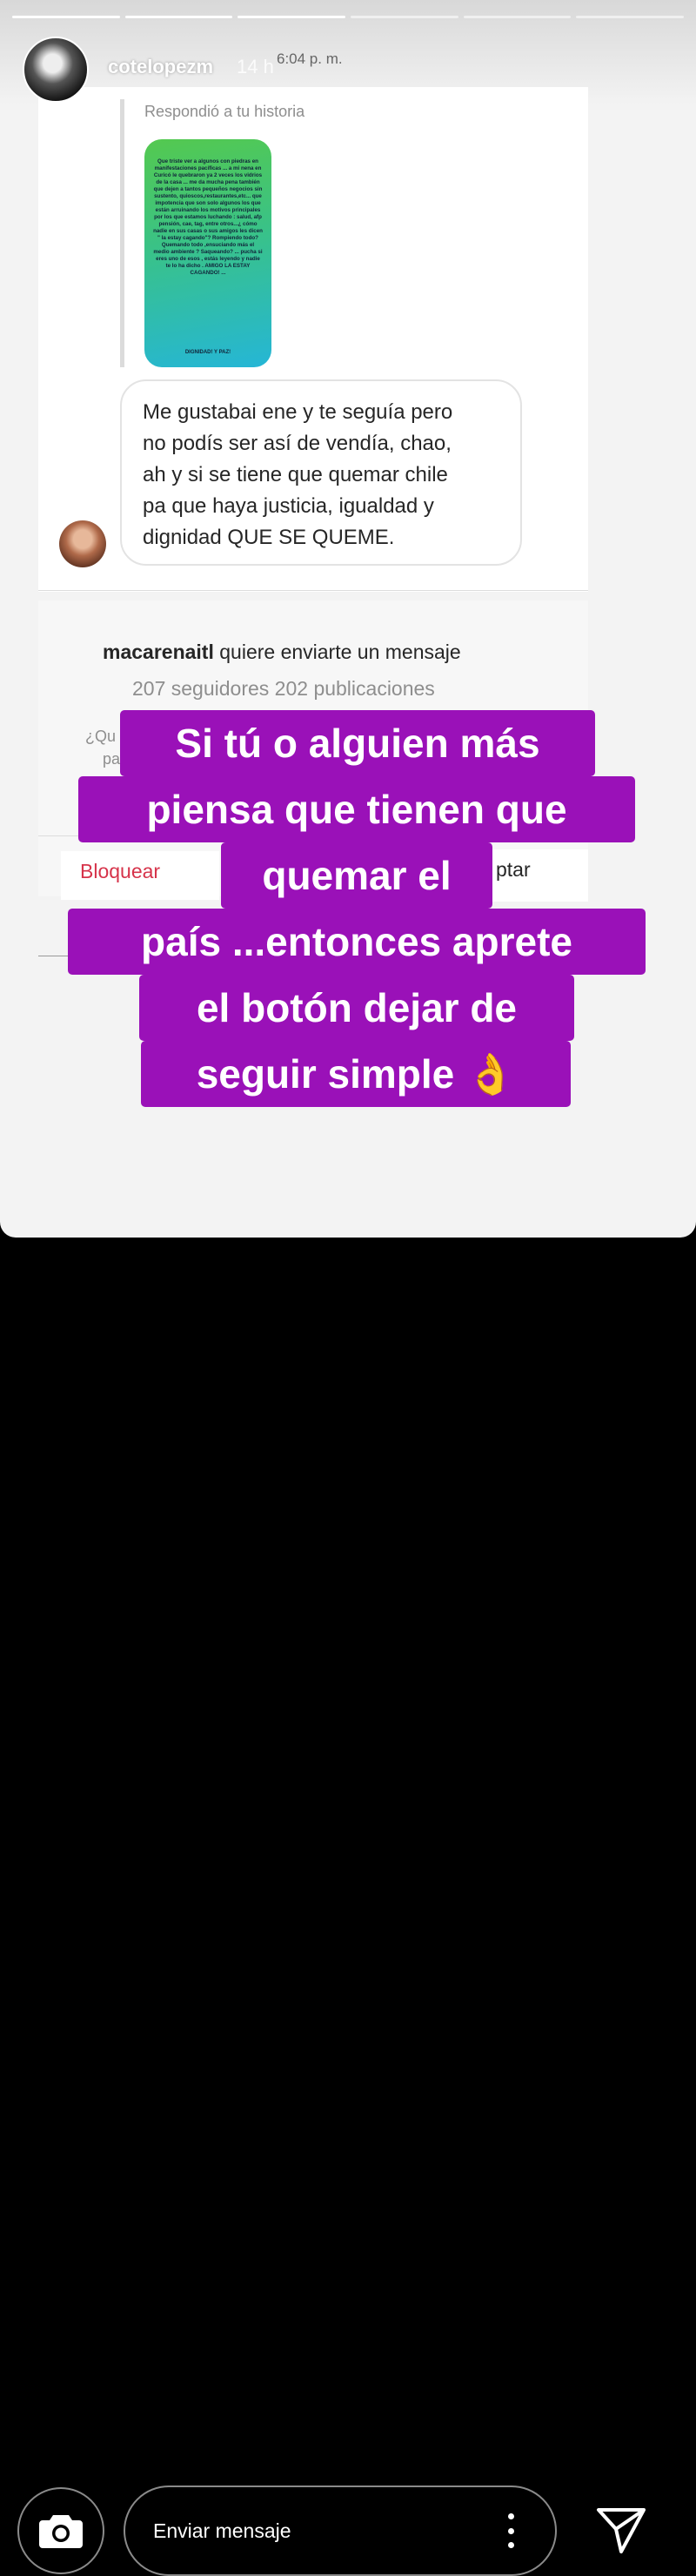 This screenshot has height=2576, width=696. I want to click on caption-line: país ...entonces aprete, so click(357, 942).